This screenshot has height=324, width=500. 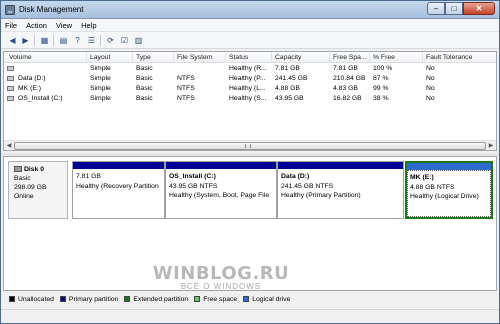 I want to click on column-header-file-system: File System, so click(x=195, y=57).